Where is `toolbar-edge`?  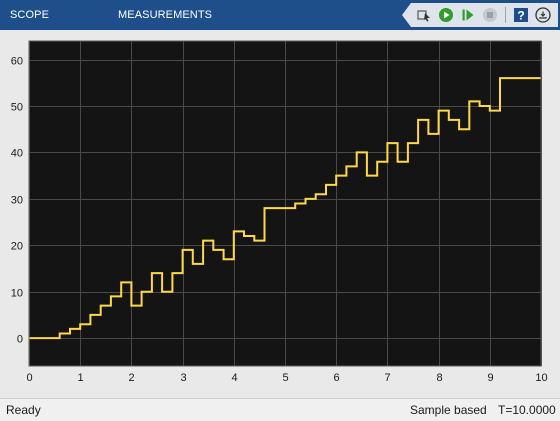 toolbar-edge is located at coordinates (406, 15).